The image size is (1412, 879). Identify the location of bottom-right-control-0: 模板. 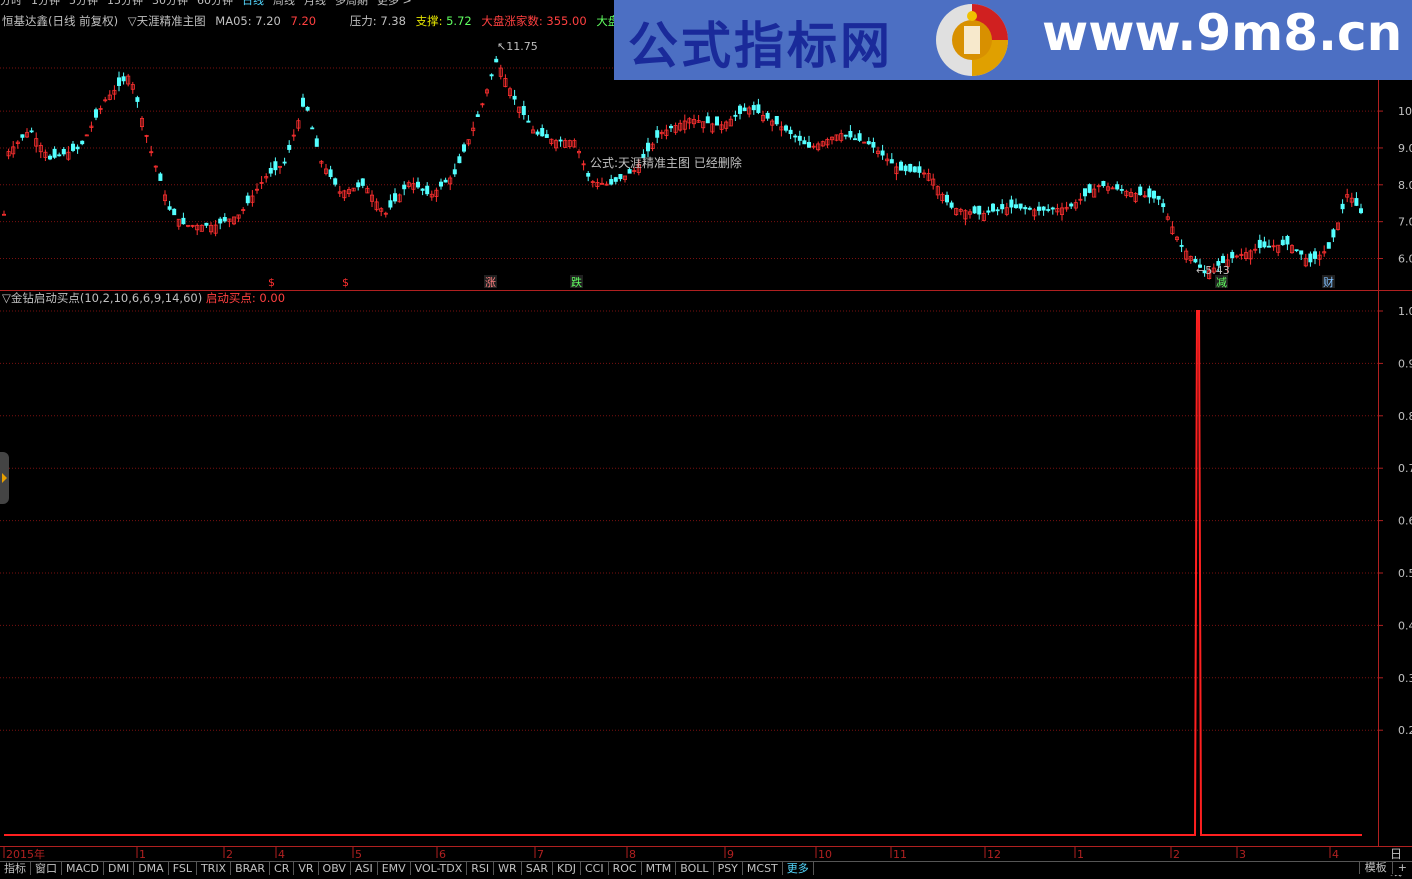
(1375, 867).